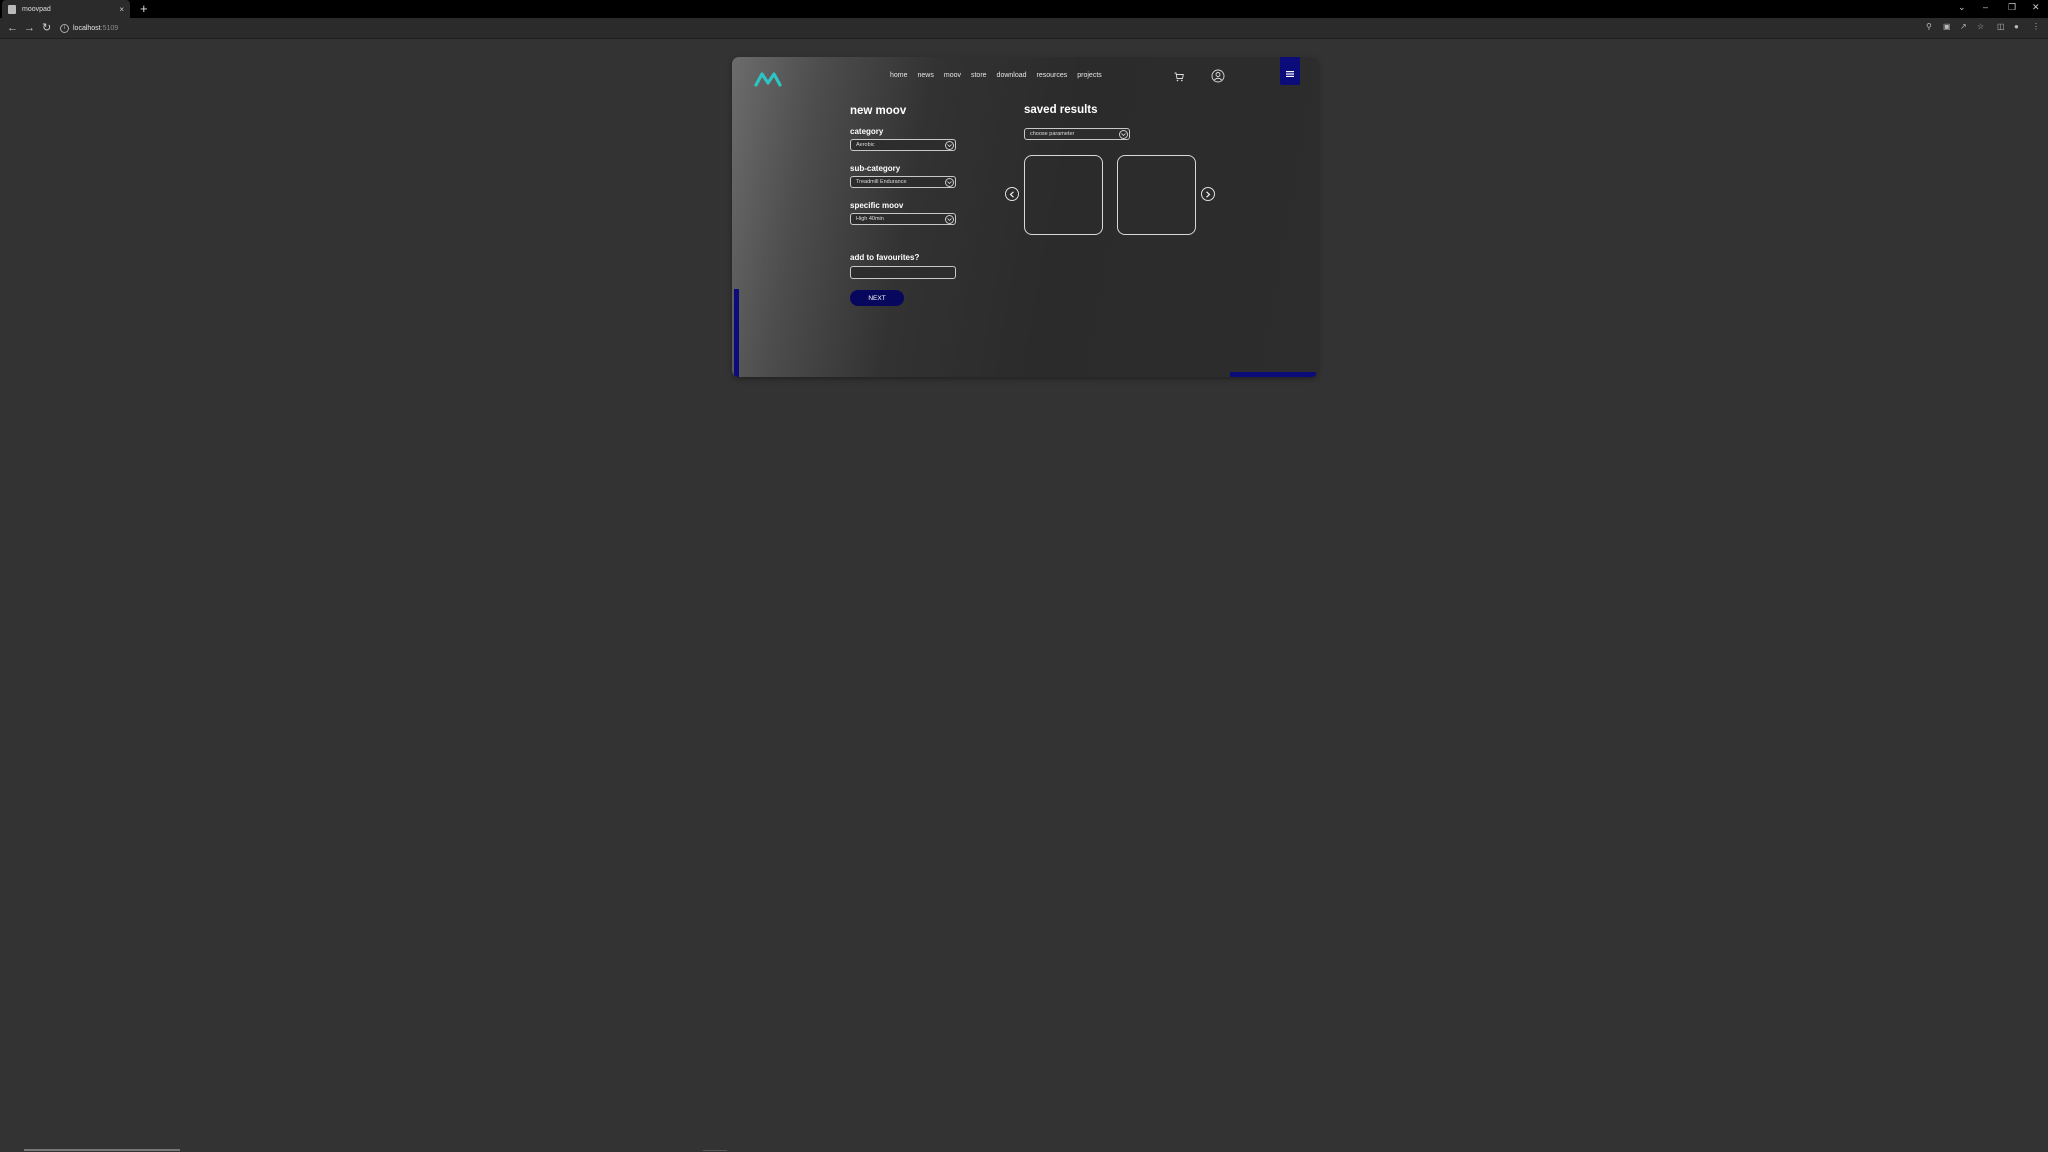  Describe the element at coordinates (899, 75) in the screenshot. I see `nav-item-home: home` at that location.